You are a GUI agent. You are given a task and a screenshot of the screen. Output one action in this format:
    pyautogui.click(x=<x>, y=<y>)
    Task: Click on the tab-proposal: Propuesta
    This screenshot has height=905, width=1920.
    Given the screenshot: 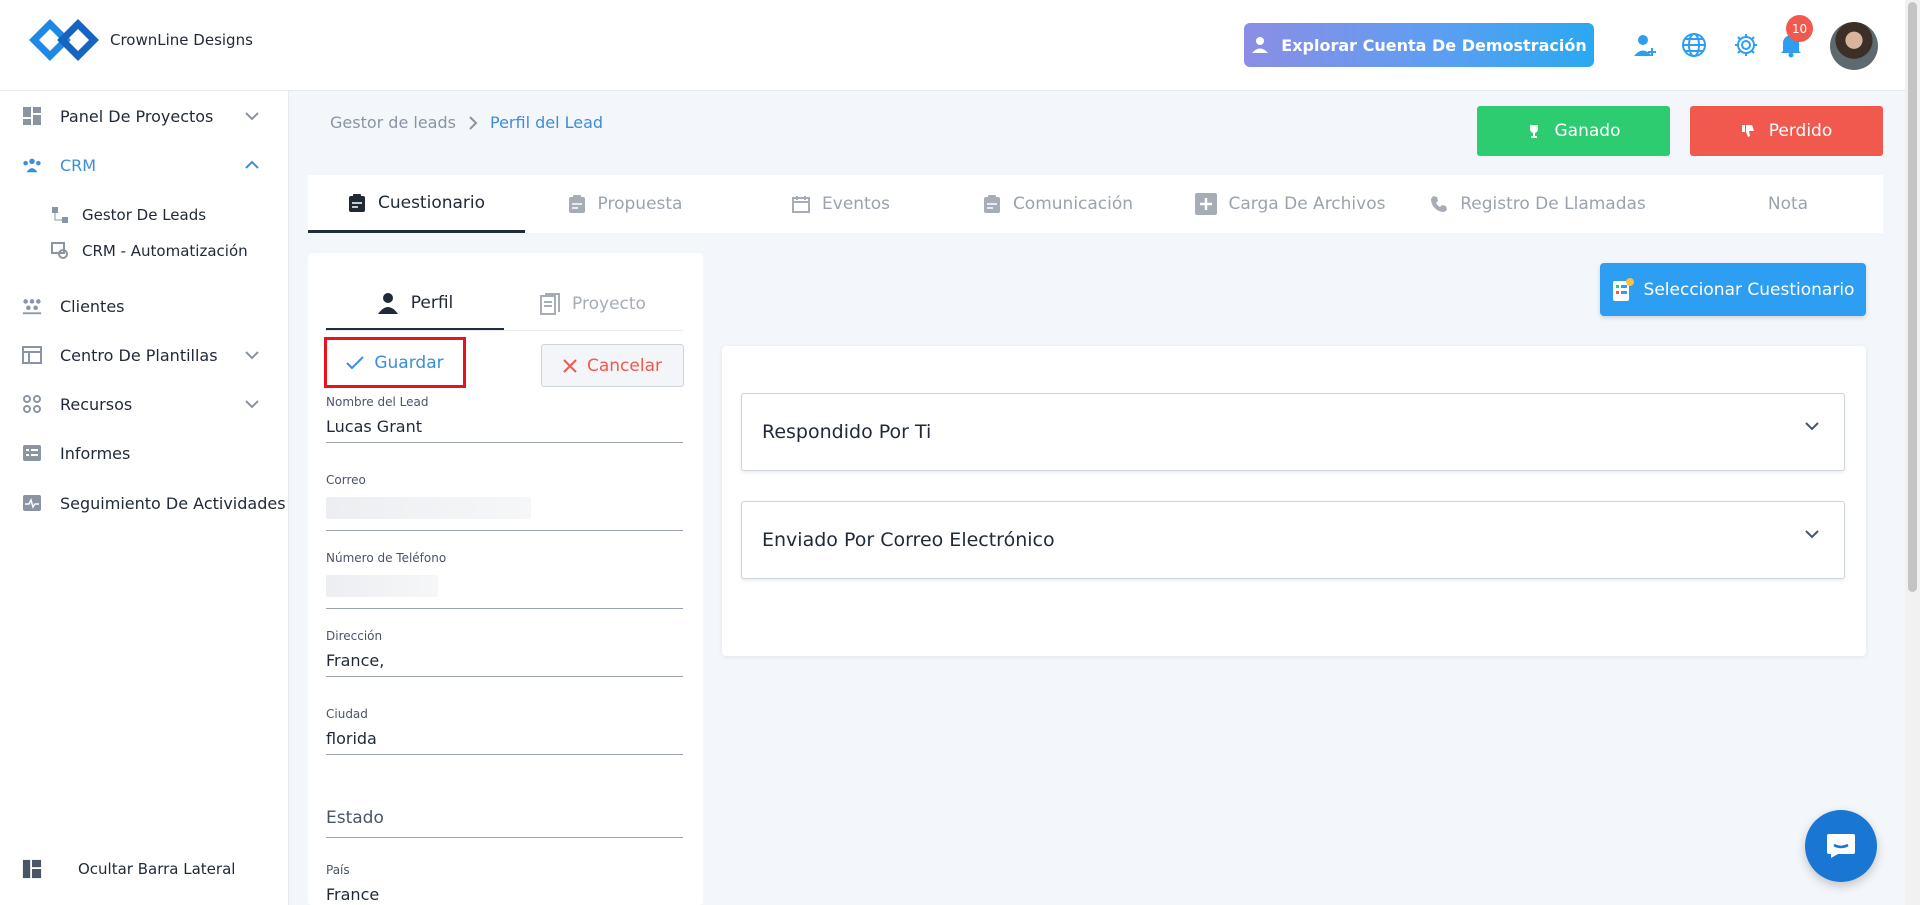 What is the action you would take?
    pyautogui.click(x=625, y=204)
    